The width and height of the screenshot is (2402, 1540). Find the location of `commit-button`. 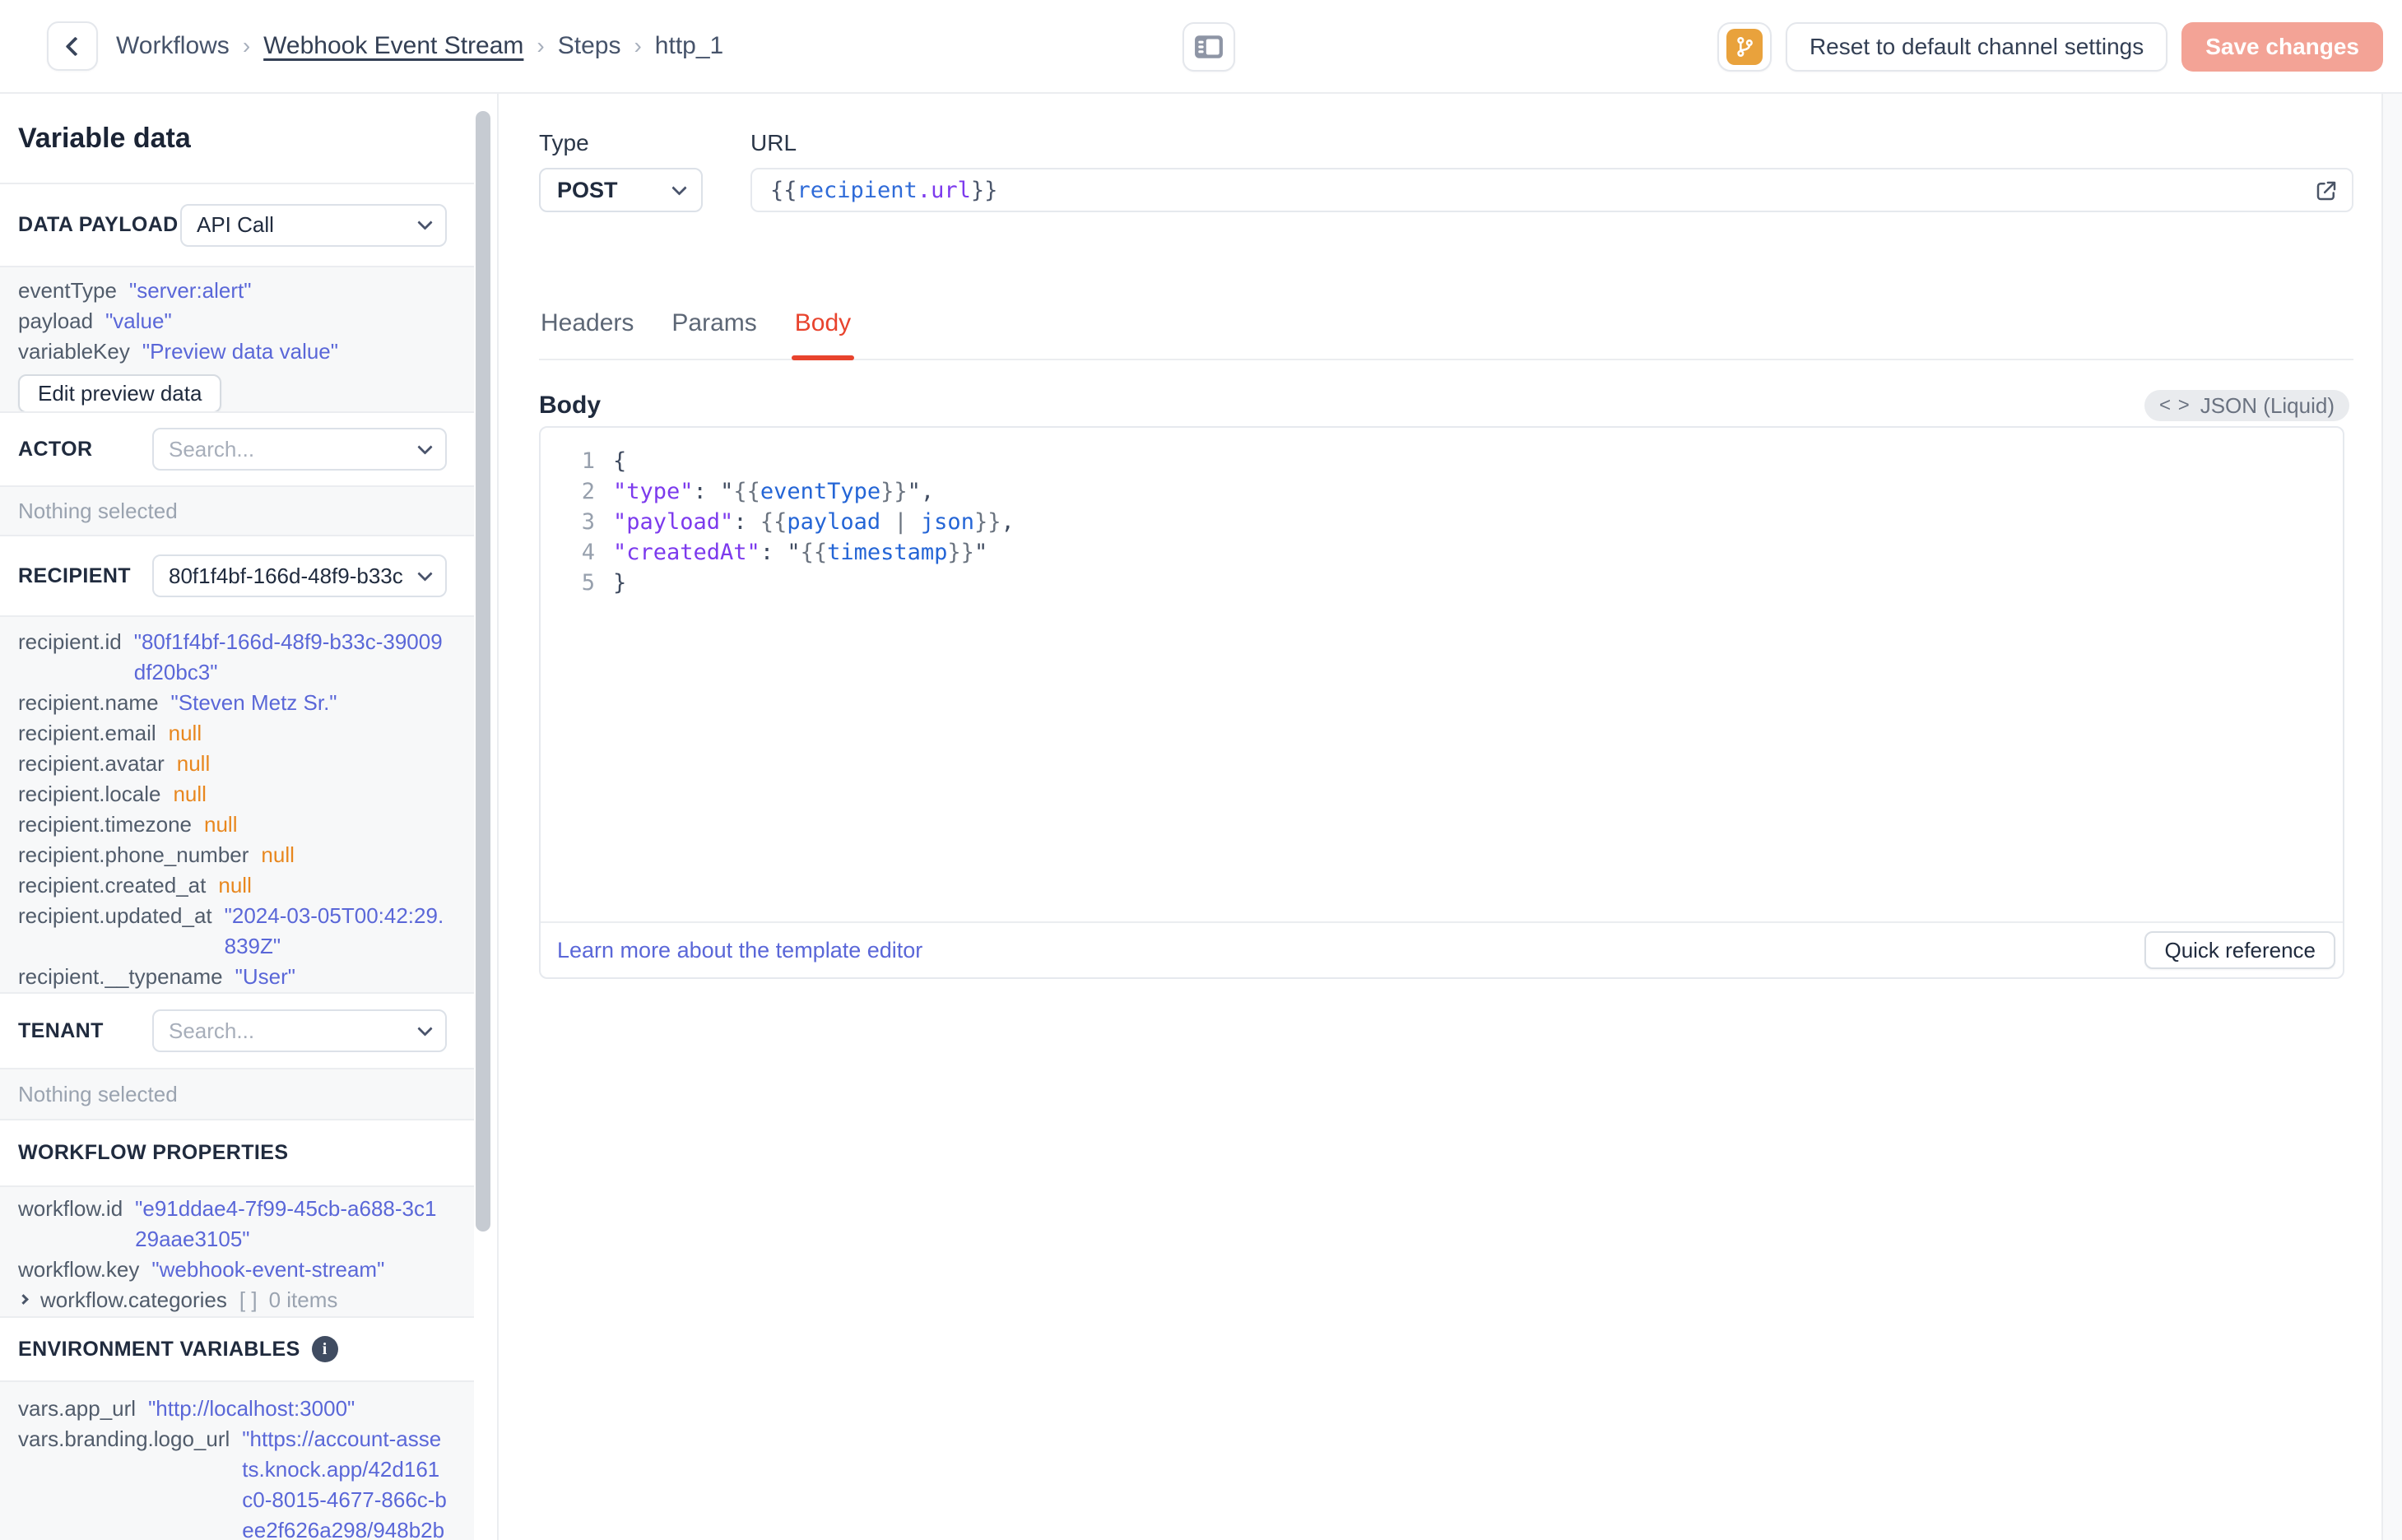

commit-button is located at coordinates (1745, 47).